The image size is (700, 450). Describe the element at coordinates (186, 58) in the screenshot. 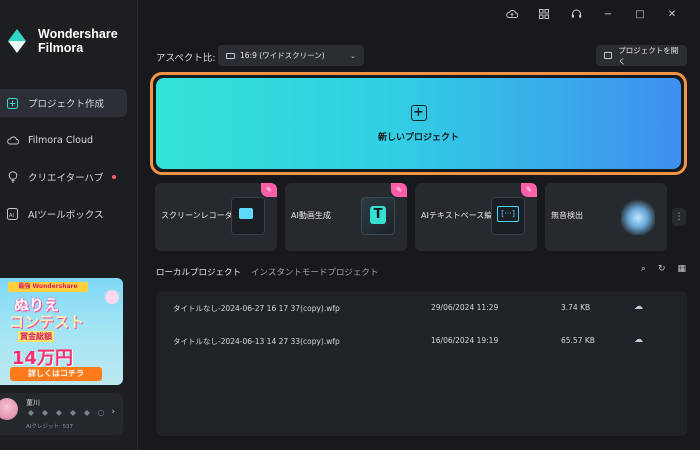

I see `aspect-ratio-label: アスペクト比:` at that location.